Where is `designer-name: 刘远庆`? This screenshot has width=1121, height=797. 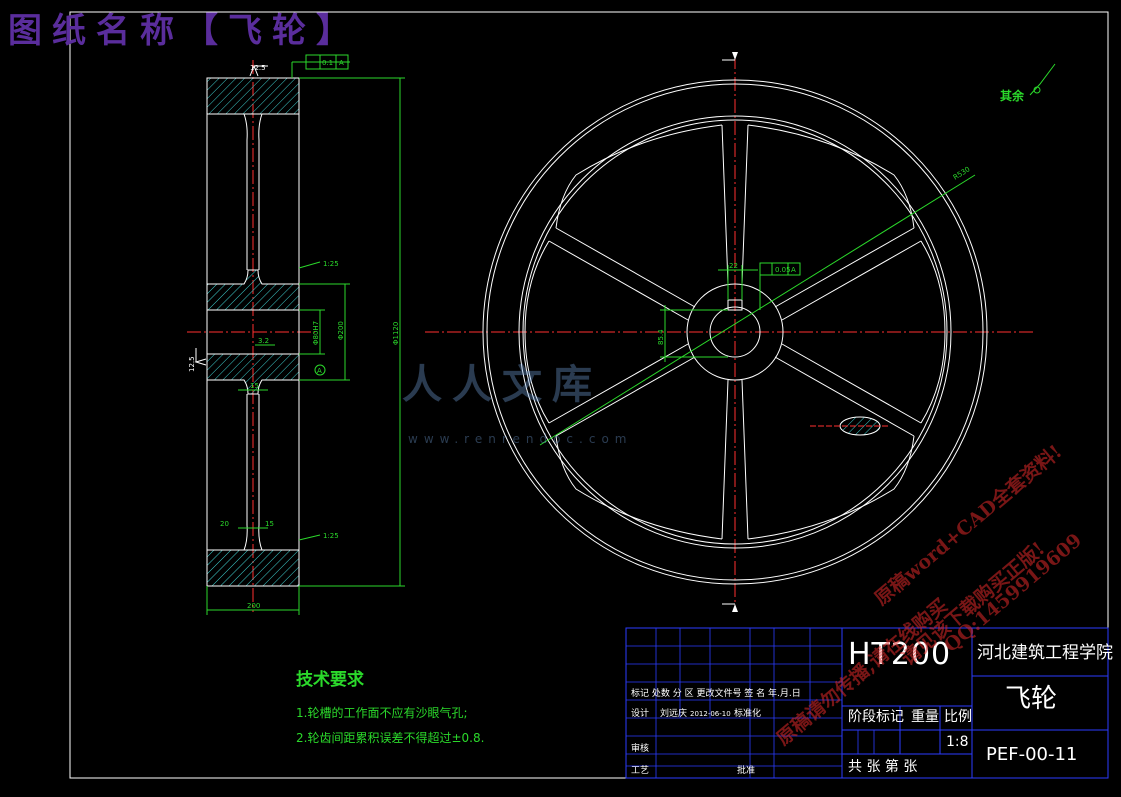 designer-name: 刘远庆 is located at coordinates (674, 714).